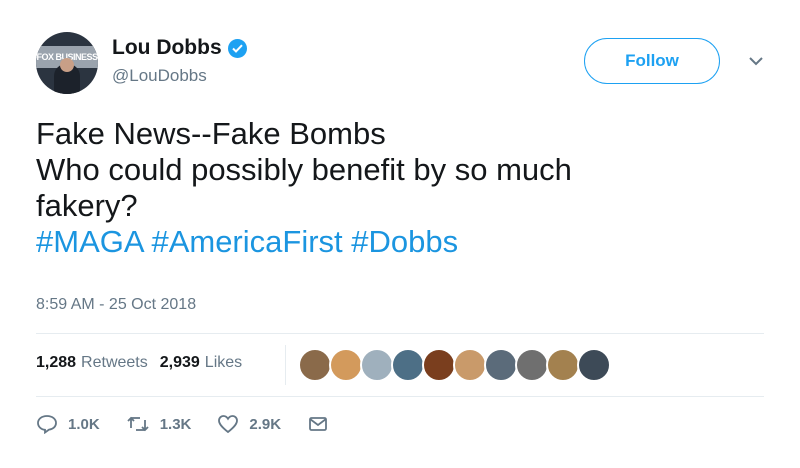 The height and width of the screenshot is (468, 800). I want to click on follow-button: Follow, so click(652, 61).